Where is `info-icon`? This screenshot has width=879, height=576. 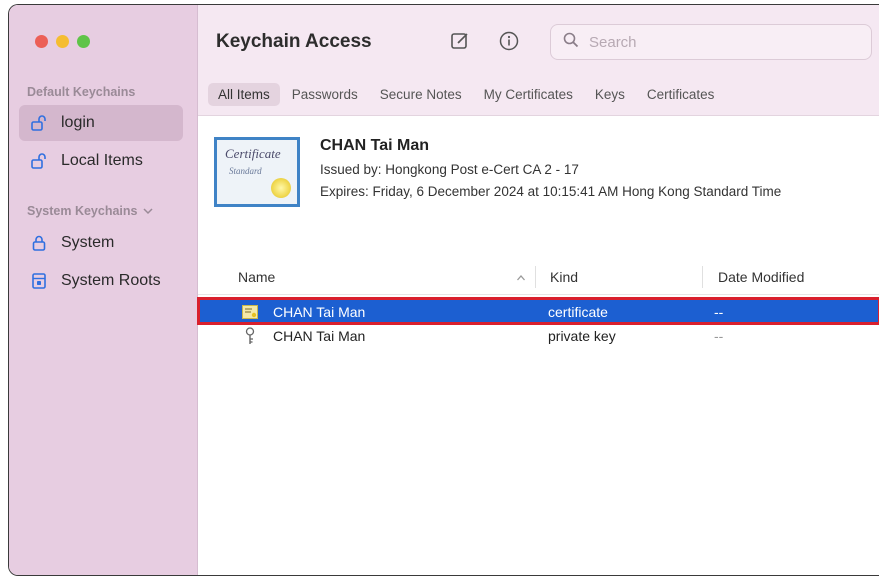 info-icon is located at coordinates (509, 43).